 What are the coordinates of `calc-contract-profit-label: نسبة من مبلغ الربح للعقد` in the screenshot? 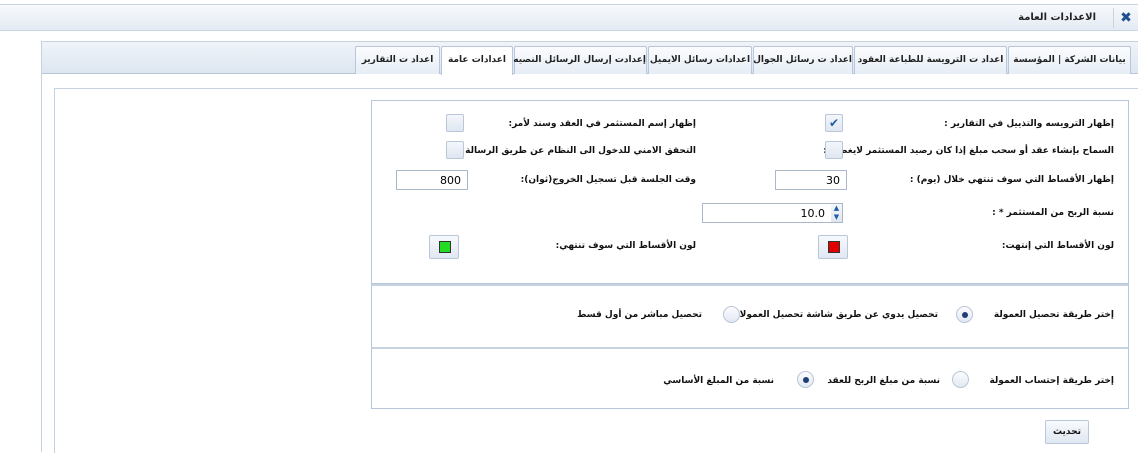 It's located at (883, 381).